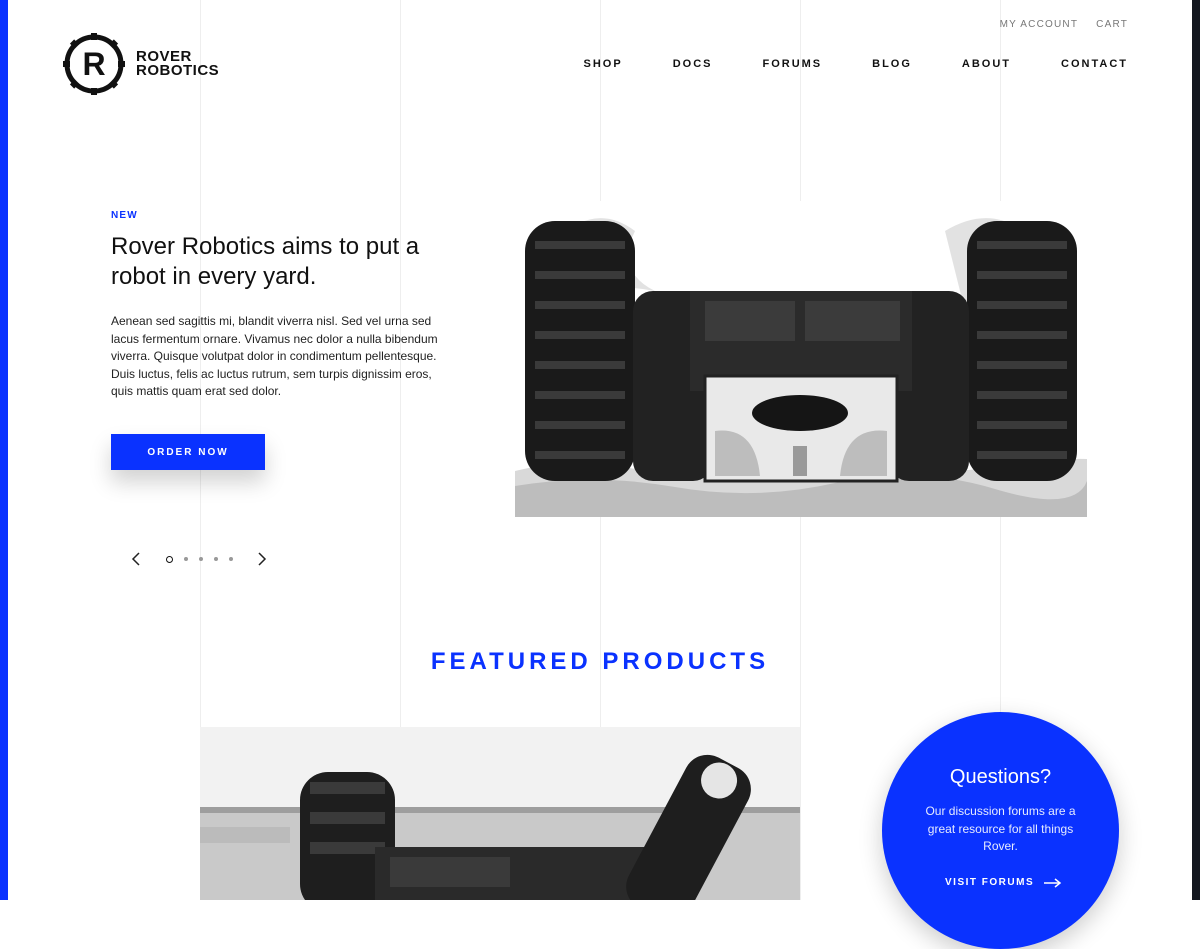  Describe the element at coordinates (600, 661) in the screenshot. I see `featured-products-heading: FEATURED PRODUCTS` at that location.